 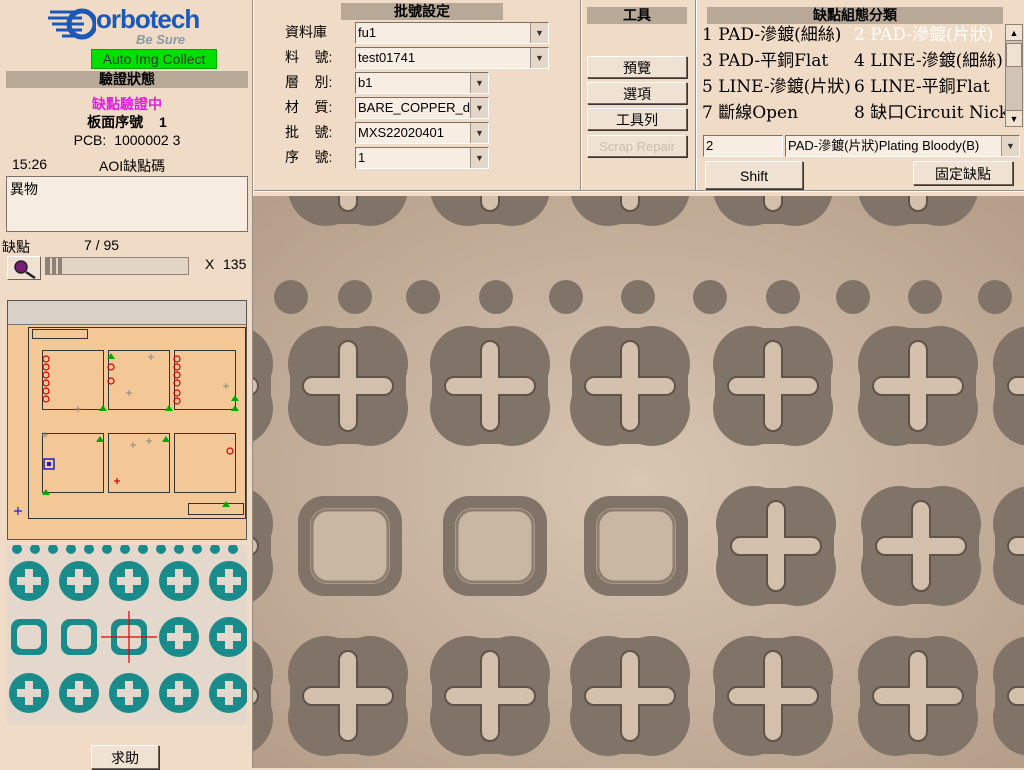 I want to click on batch-number-value: MXS22020401, so click(x=401, y=132).